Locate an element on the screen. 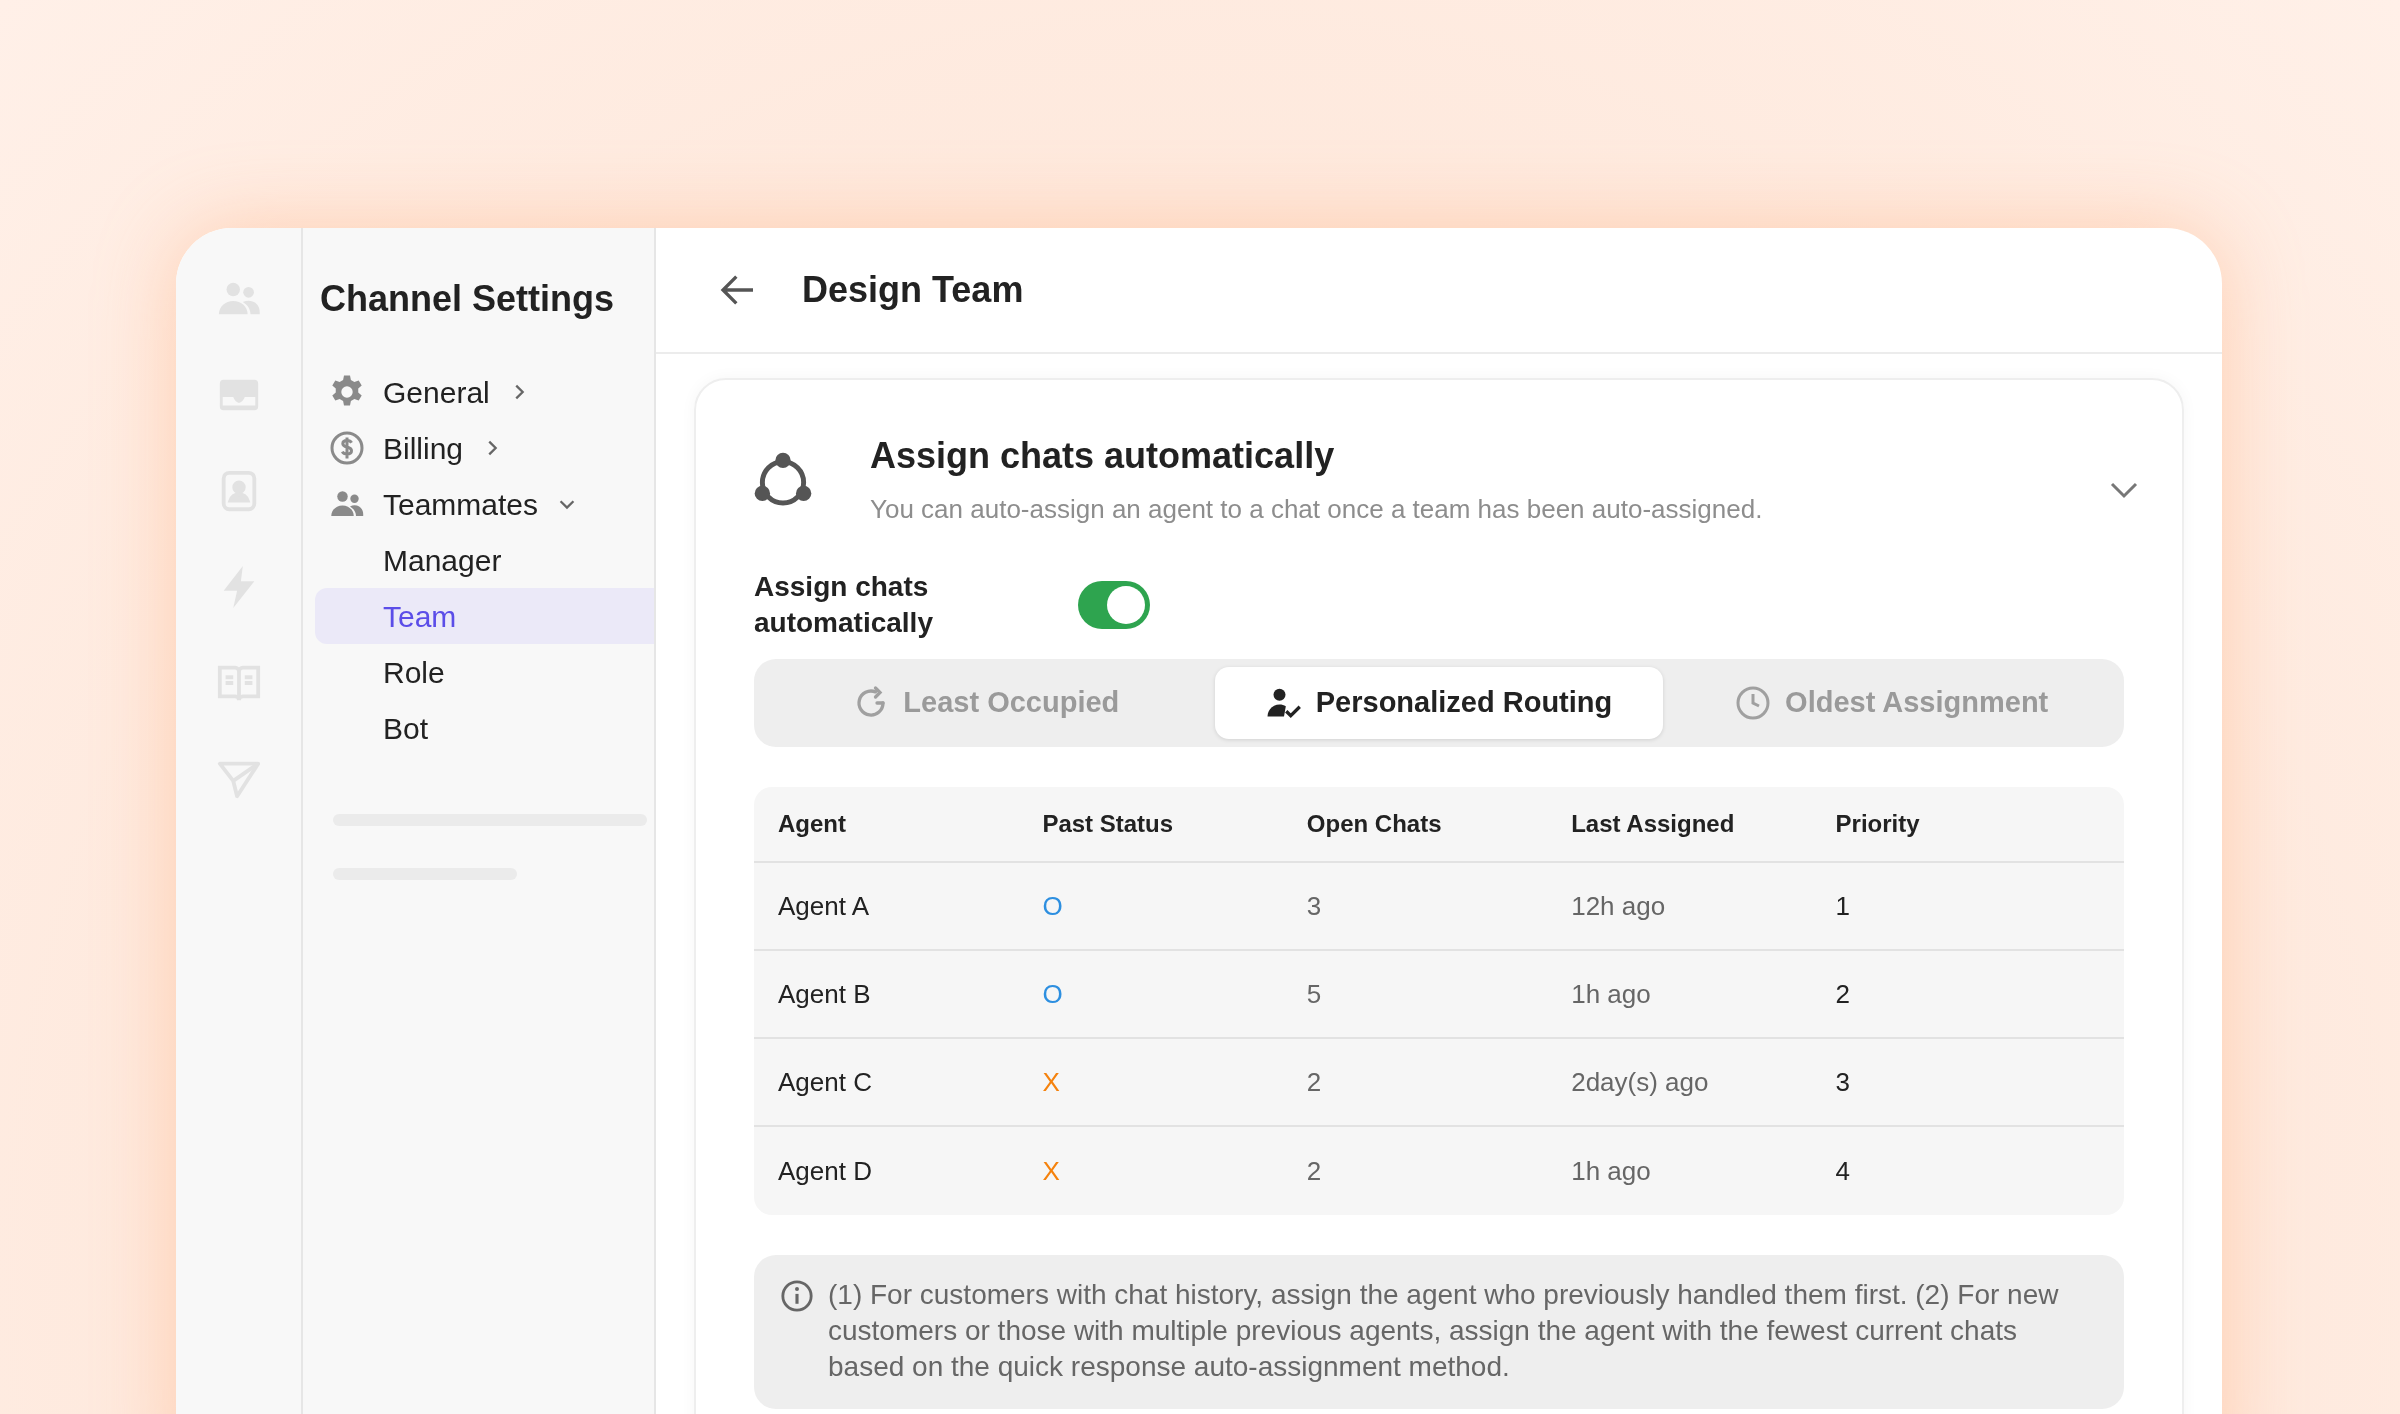 This screenshot has height=1414, width=2400. sidebar-item: Role is located at coordinates (484, 672).